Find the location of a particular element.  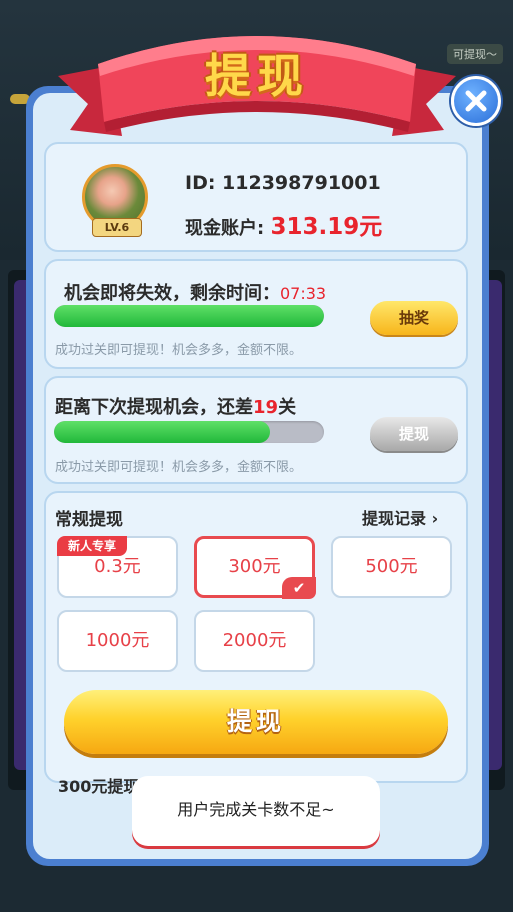

close-button is located at coordinates (476, 101).